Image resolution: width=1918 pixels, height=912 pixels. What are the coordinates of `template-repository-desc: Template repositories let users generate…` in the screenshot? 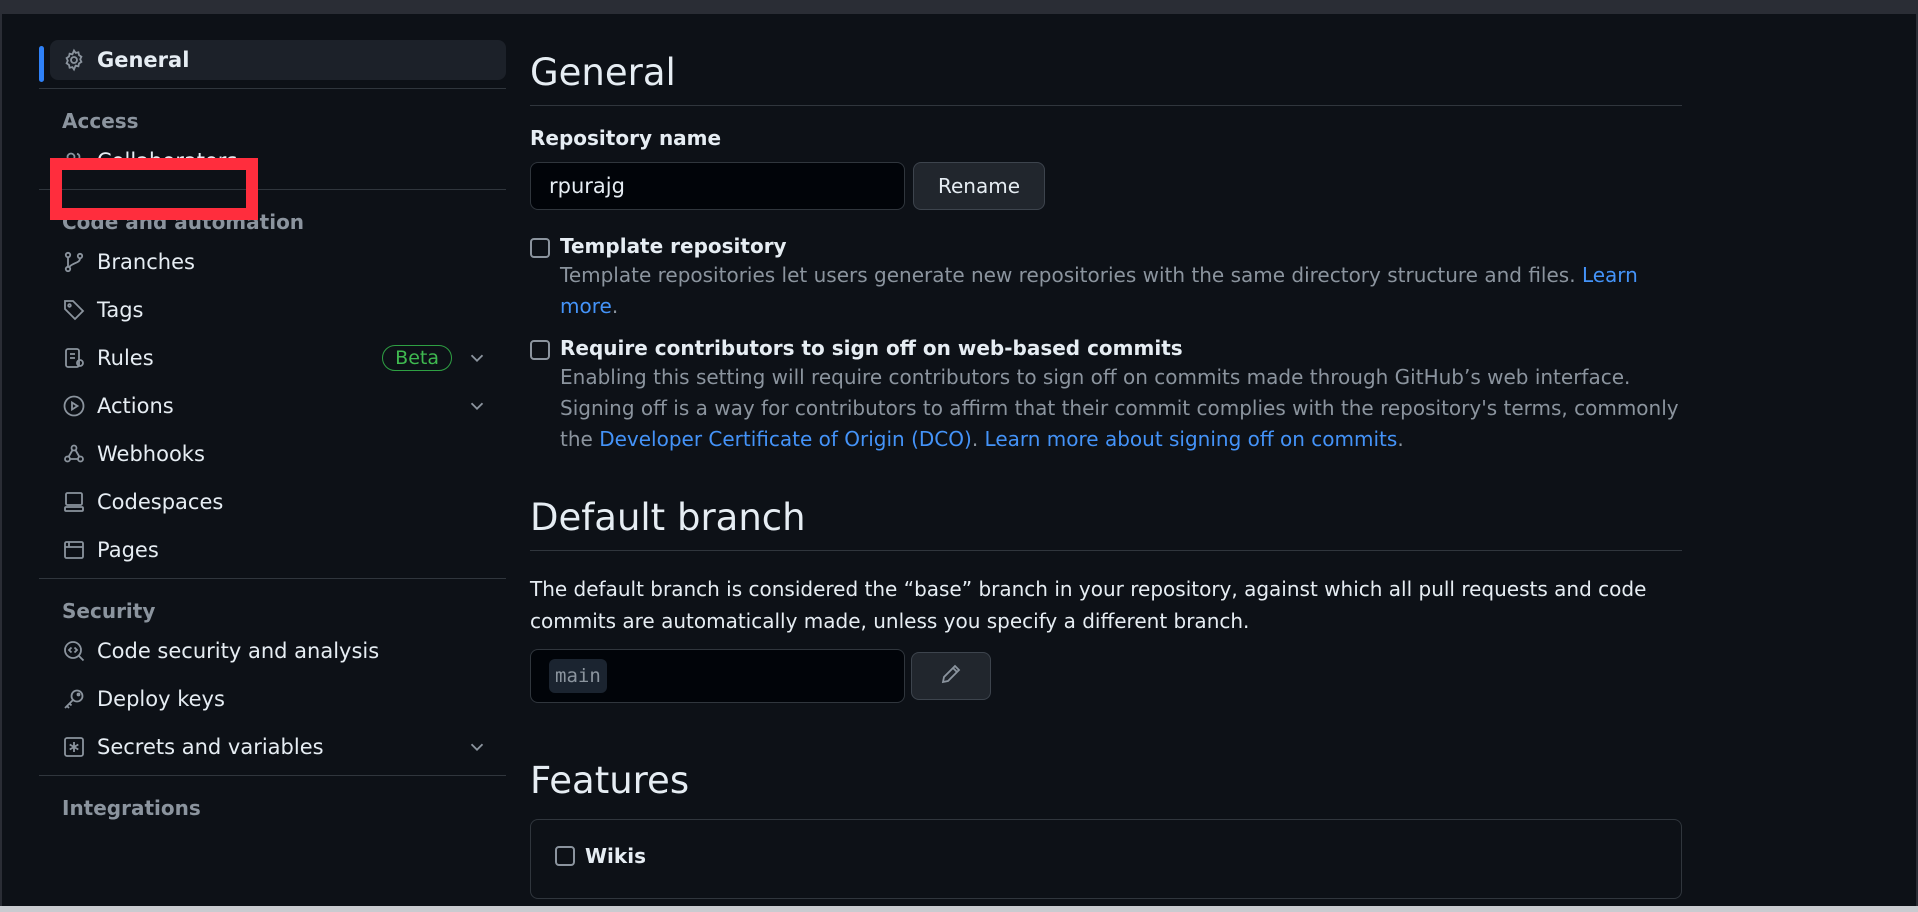 It's located at (1121, 291).